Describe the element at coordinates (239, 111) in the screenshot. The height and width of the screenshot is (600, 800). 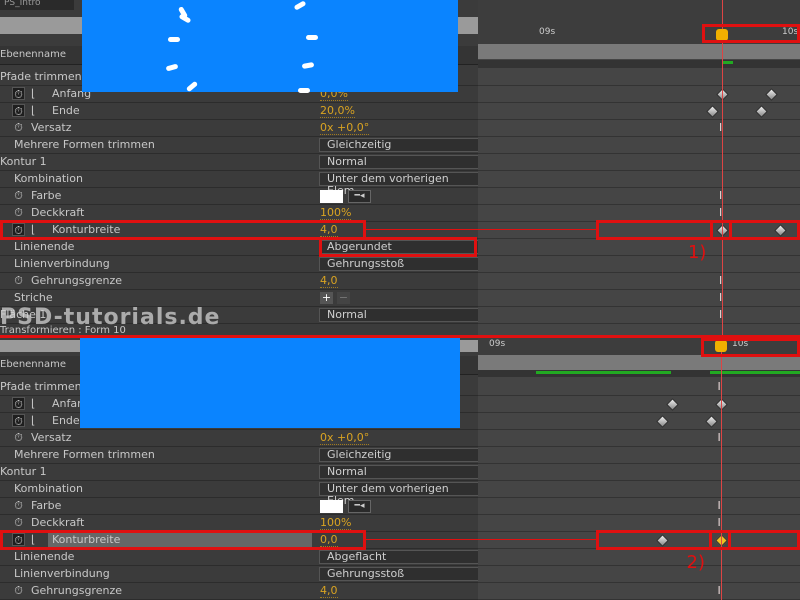
I see `layer-row-ende: ⏱ ⌊ Ende 20,0%` at that location.